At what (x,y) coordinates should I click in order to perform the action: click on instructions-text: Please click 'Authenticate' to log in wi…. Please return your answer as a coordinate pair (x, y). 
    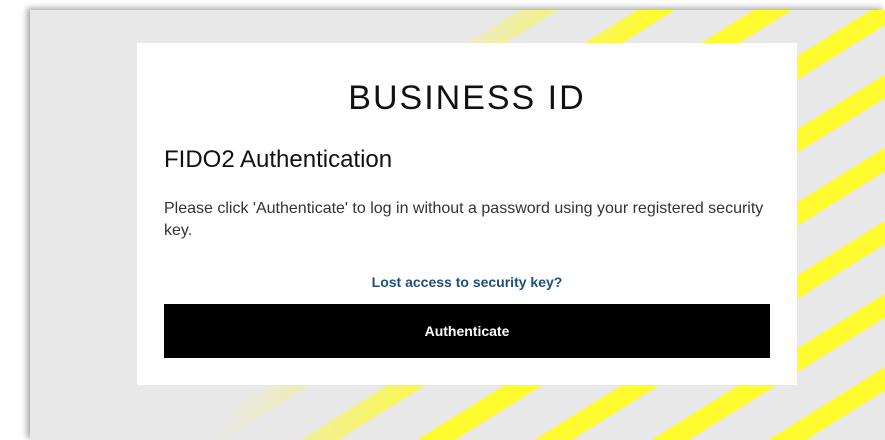
    Looking at the image, I should click on (464, 219).